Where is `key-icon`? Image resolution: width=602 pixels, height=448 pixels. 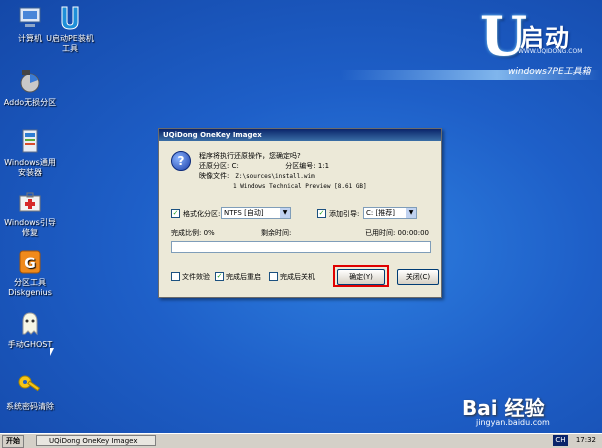 key-icon is located at coordinates (30, 386).